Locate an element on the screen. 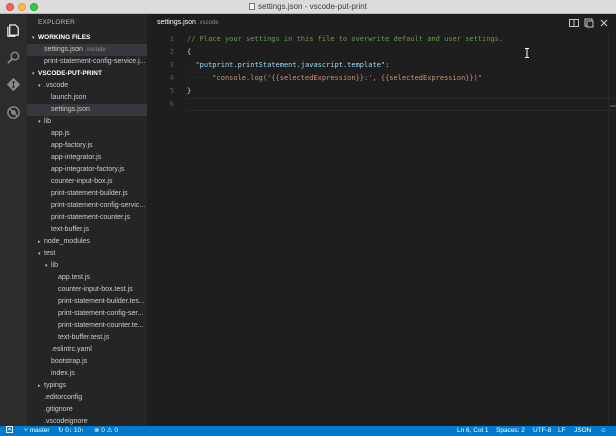 Image resolution: width=616 pixels, height=436 pixels. tree-folder-vscode: ▾ .vscode is located at coordinates (87, 86).